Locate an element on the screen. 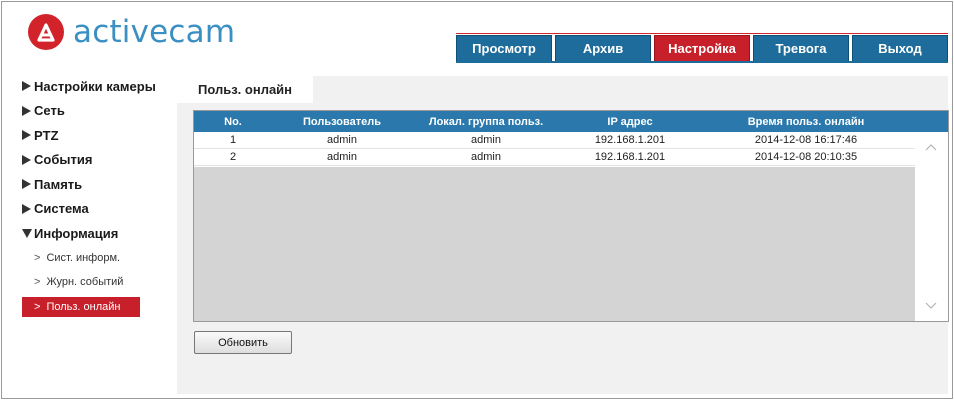  sidebar-subitem-label: Журн. событий is located at coordinates (85, 282).